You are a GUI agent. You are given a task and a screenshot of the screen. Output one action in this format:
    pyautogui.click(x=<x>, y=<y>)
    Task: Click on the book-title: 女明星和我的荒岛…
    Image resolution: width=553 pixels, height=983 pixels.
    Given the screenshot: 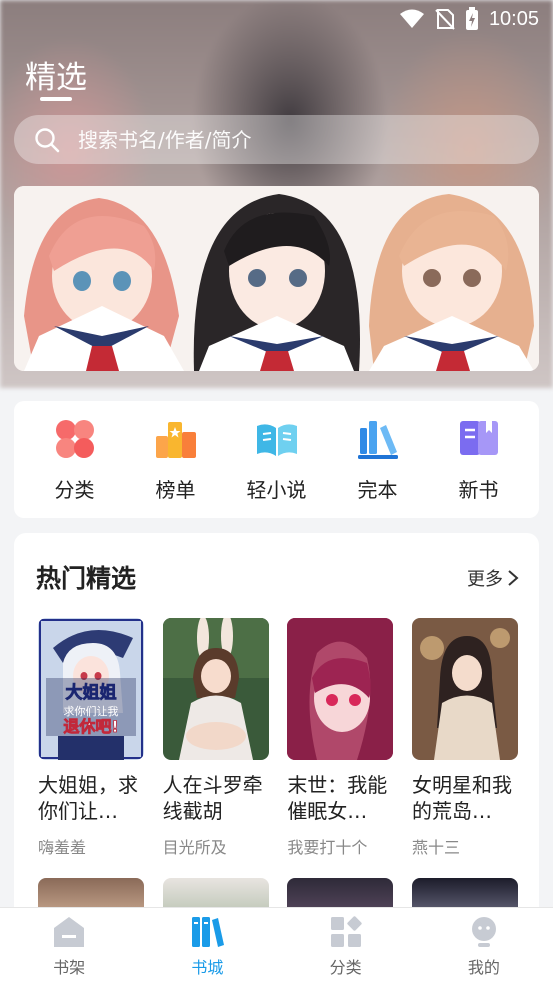 What is the action you would take?
    pyautogui.click(x=461, y=798)
    